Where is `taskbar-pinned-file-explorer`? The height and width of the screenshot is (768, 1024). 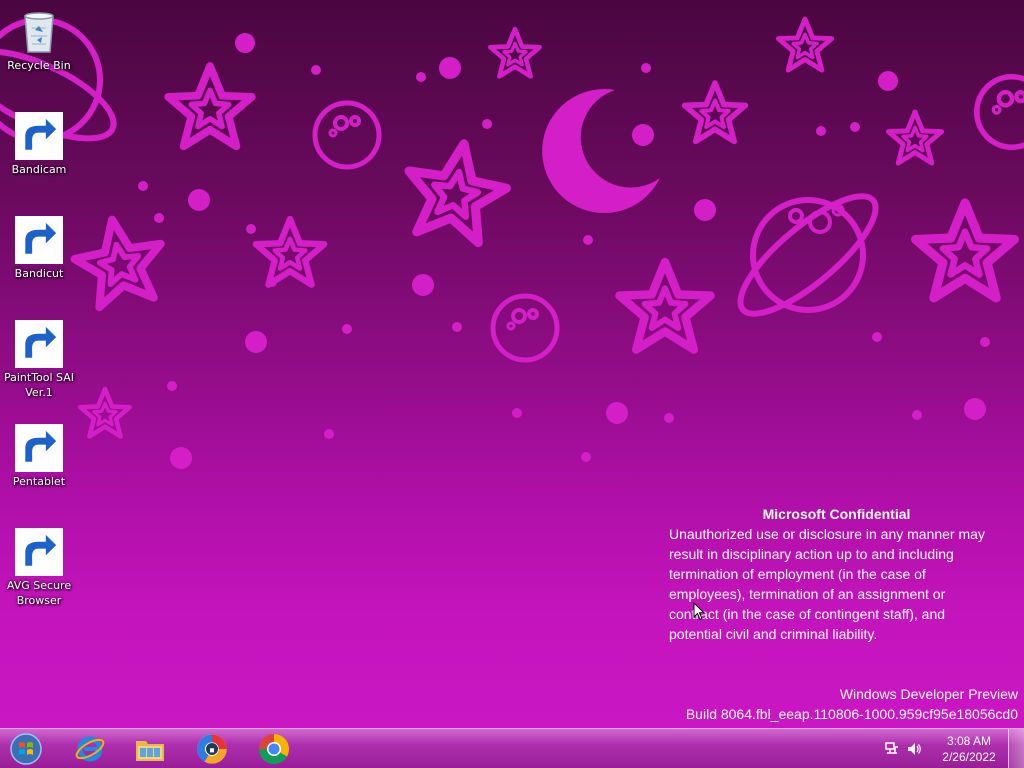
taskbar-pinned-file-explorer is located at coordinates (150, 749).